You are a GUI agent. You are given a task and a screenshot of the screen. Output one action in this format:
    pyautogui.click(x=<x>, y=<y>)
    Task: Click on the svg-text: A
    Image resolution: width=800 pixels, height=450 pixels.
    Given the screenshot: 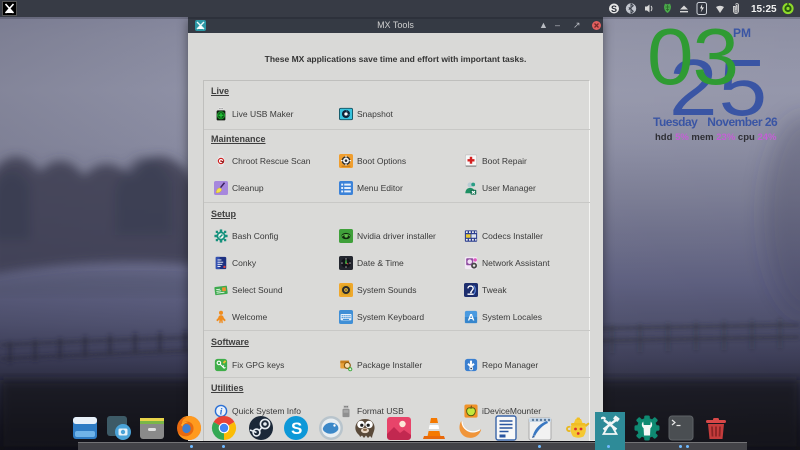 What is the action you would take?
    pyautogui.click(x=471, y=318)
    